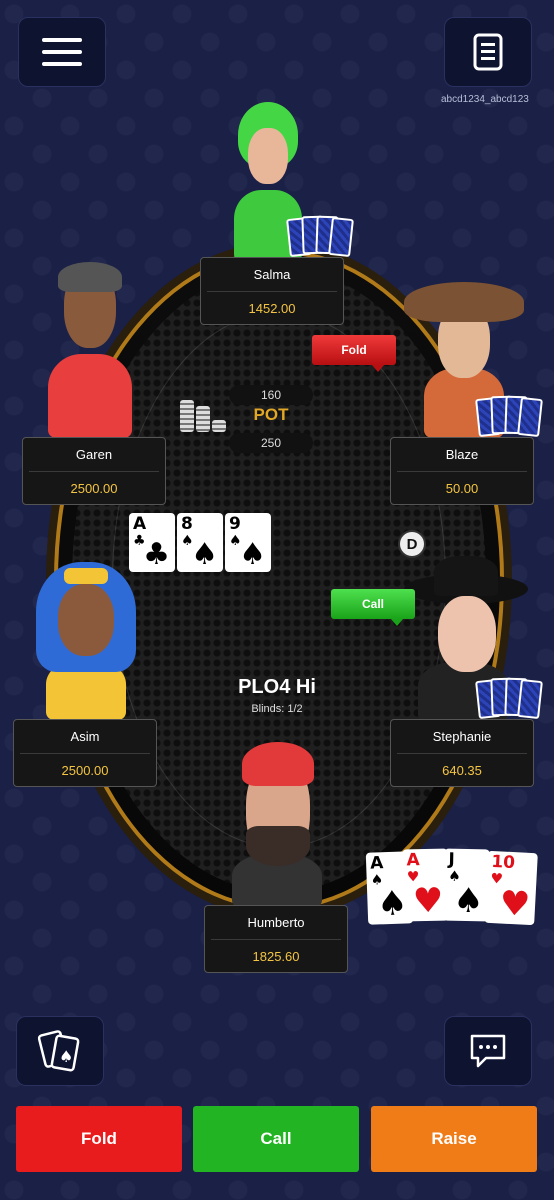 This screenshot has height=1200, width=554. I want to click on seat-salma: Salma 1452.00, so click(272, 291).